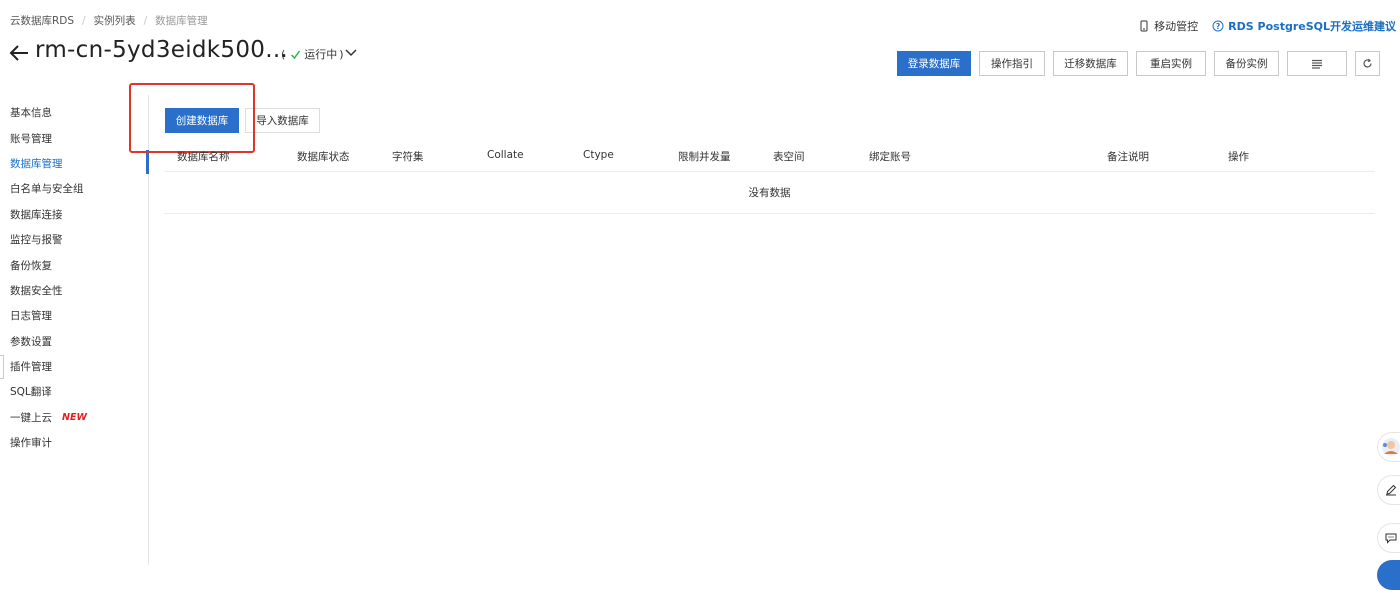  I want to click on import-db-button: 导入数据库, so click(282, 120).